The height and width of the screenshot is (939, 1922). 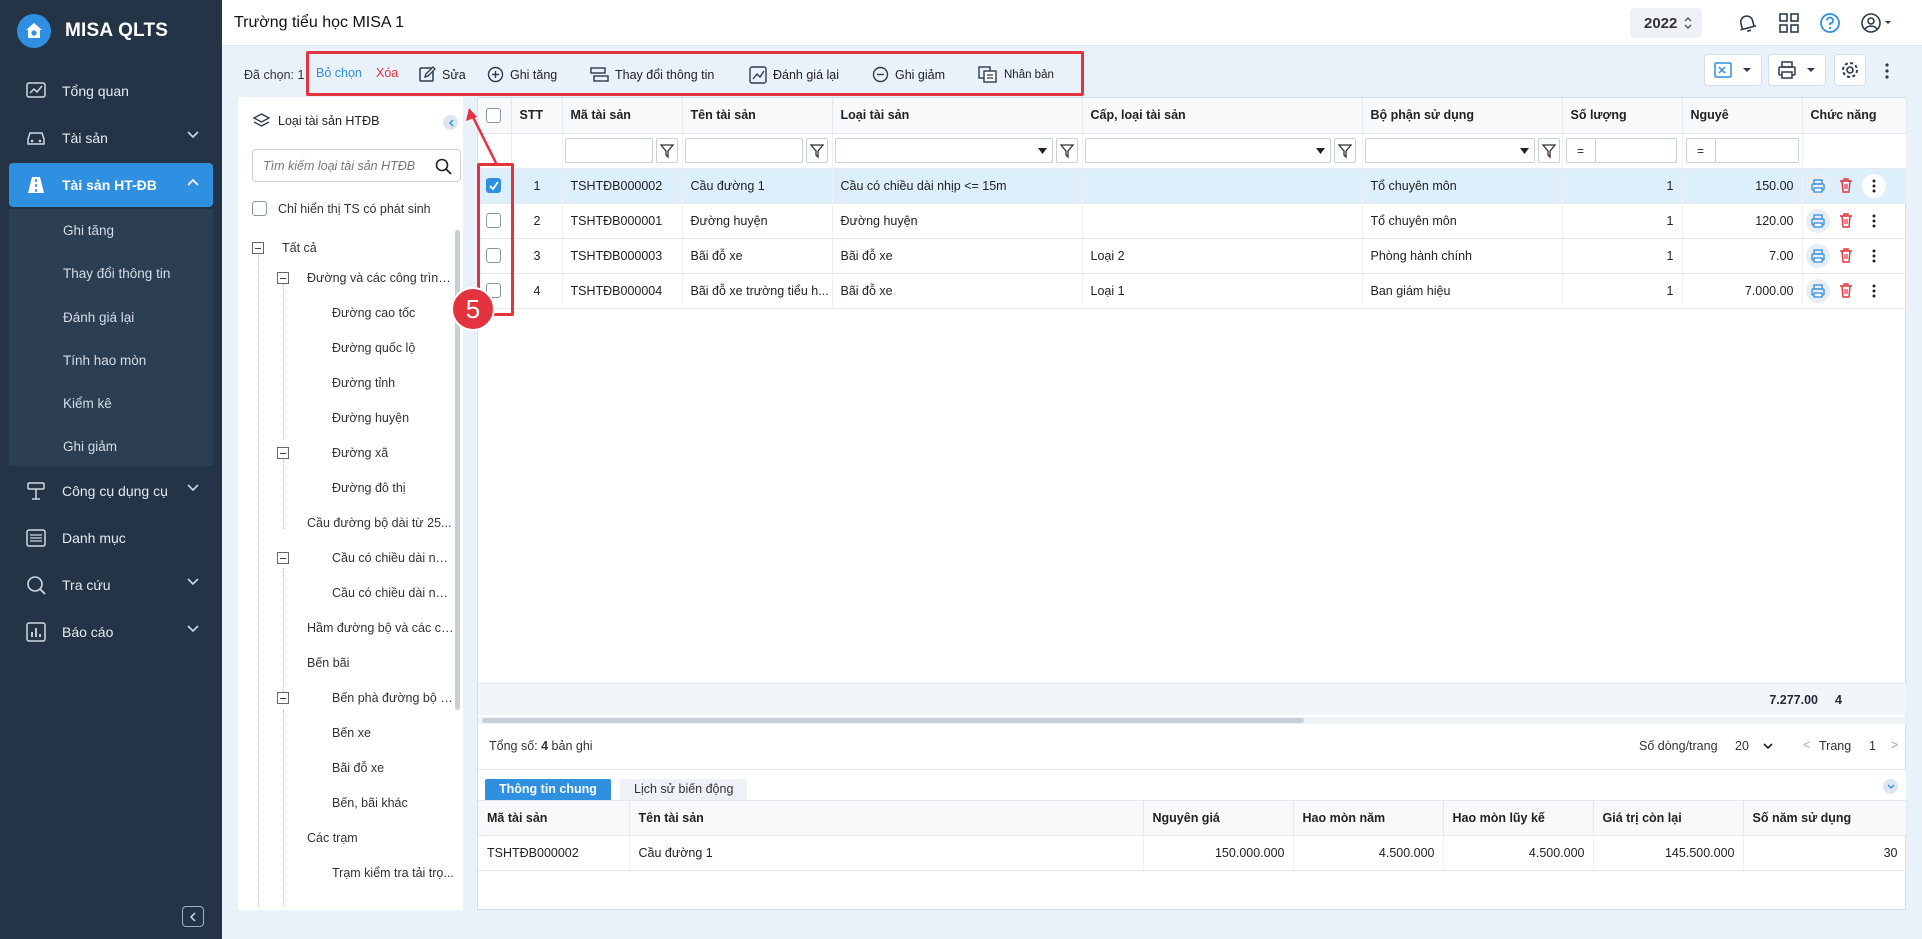 What do you see at coordinates (393, 768) in the screenshot?
I see `tree-node: Bãi đỗ xe` at bounding box center [393, 768].